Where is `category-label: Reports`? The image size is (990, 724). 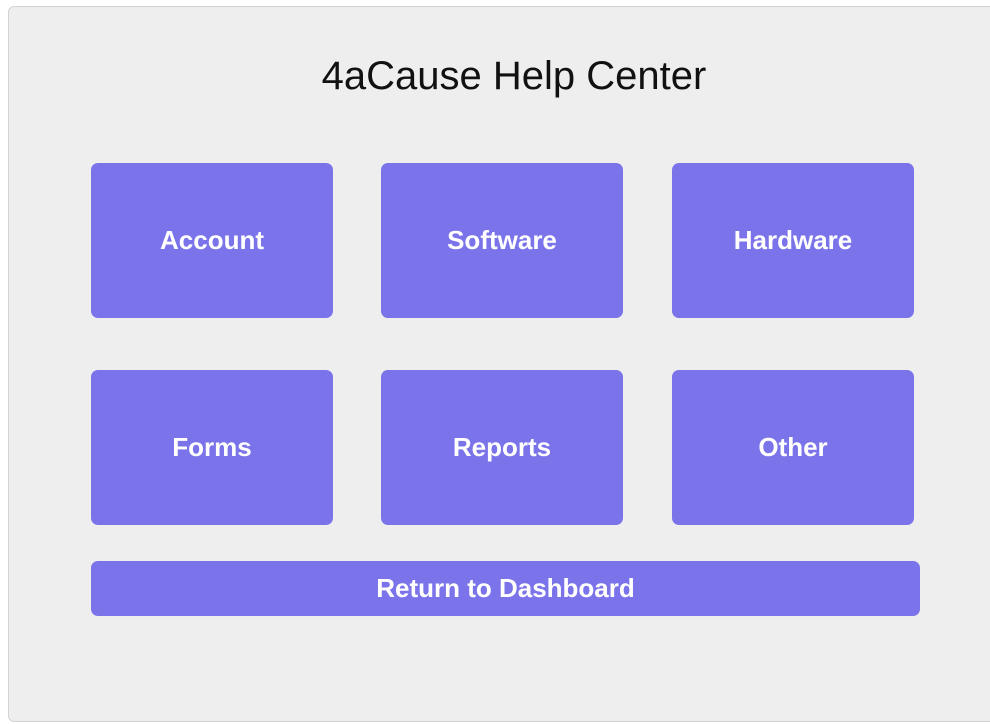 category-label: Reports is located at coordinates (502, 447).